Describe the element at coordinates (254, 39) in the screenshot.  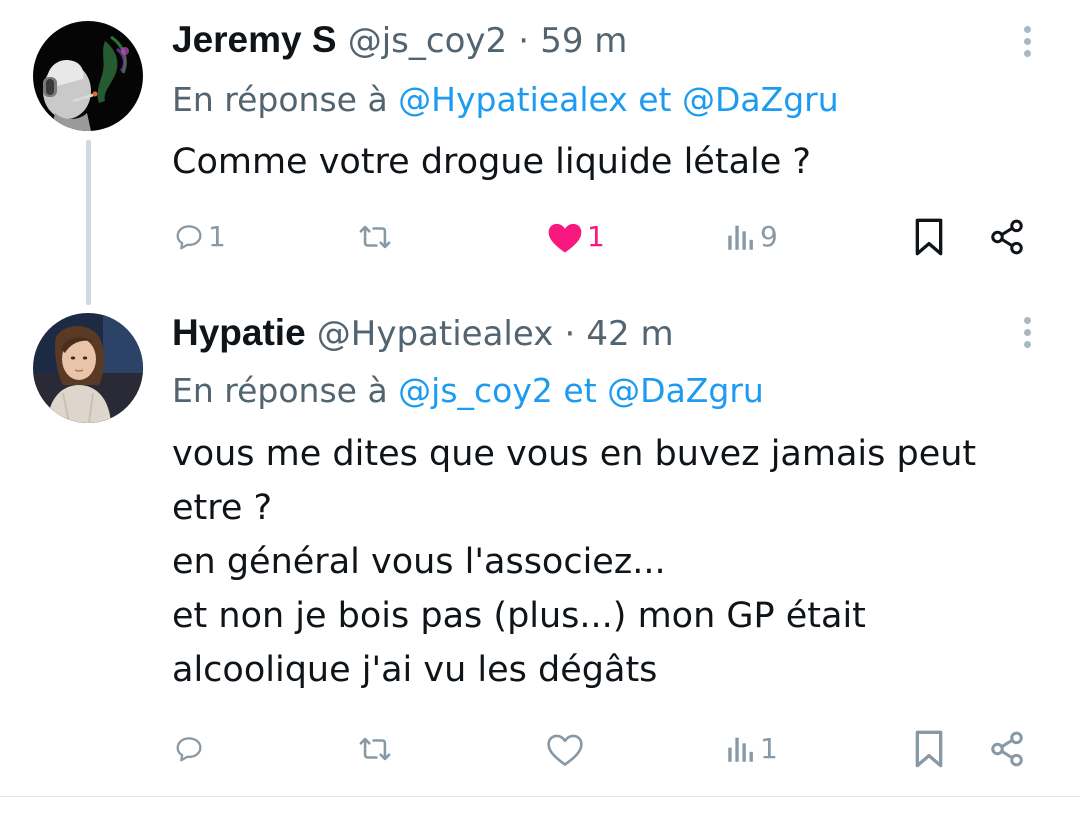
I see `display-name: Jeremy S` at that location.